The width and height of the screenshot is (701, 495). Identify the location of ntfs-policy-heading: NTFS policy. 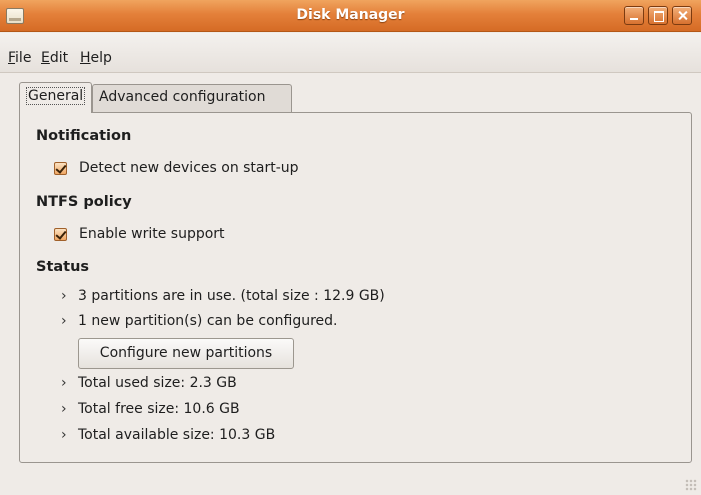
(84, 202).